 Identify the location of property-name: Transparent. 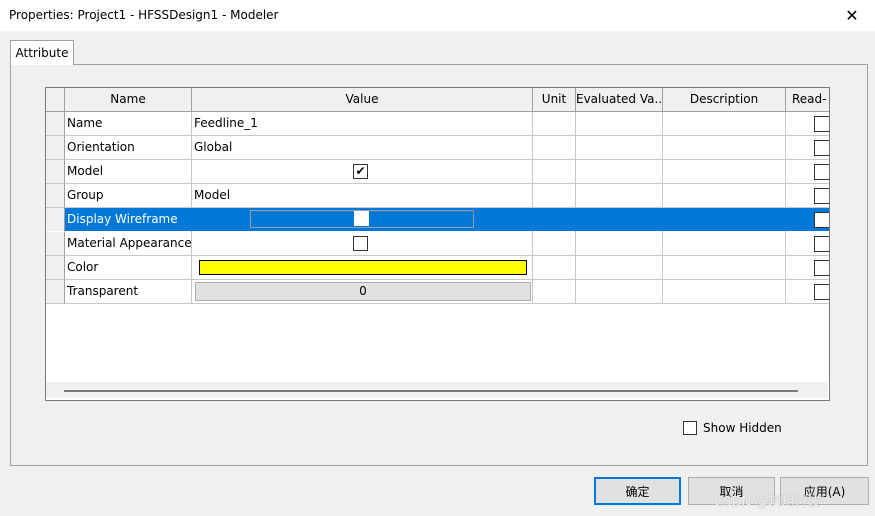
(128, 292).